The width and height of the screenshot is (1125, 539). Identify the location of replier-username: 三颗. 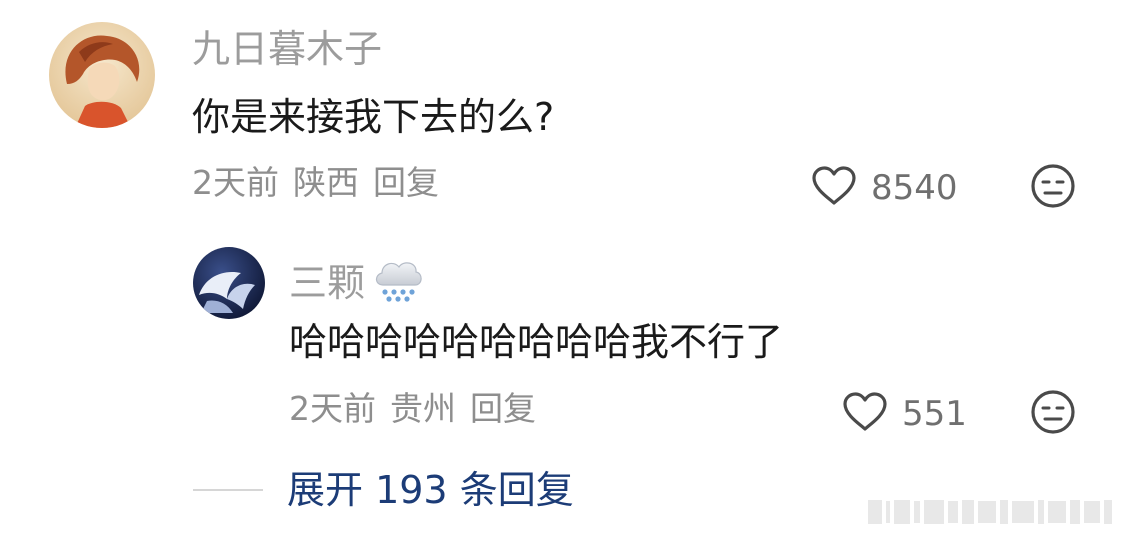
(327, 283).